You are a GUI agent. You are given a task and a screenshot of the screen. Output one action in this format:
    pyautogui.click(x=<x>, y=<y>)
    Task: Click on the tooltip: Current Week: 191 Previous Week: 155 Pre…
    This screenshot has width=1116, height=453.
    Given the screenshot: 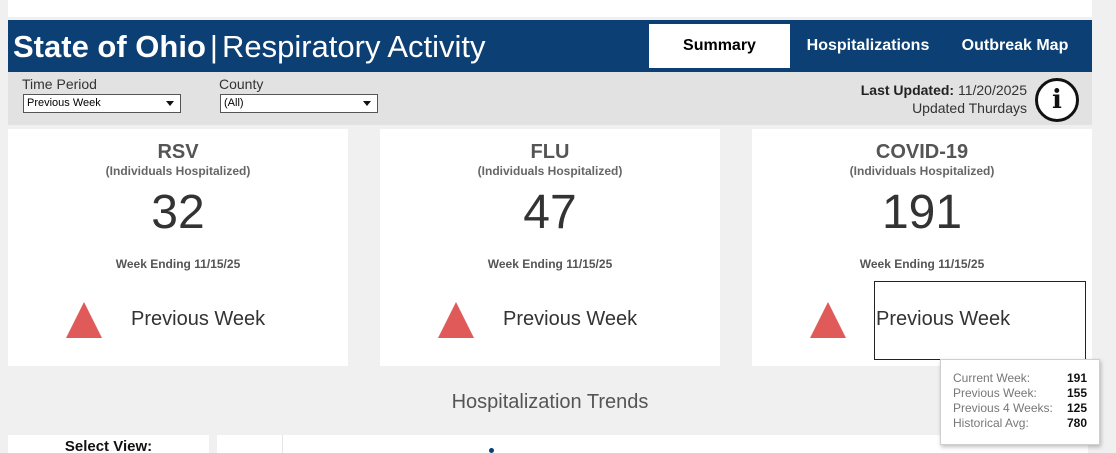 What is the action you would take?
    pyautogui.click(x=1020, y=402)
    